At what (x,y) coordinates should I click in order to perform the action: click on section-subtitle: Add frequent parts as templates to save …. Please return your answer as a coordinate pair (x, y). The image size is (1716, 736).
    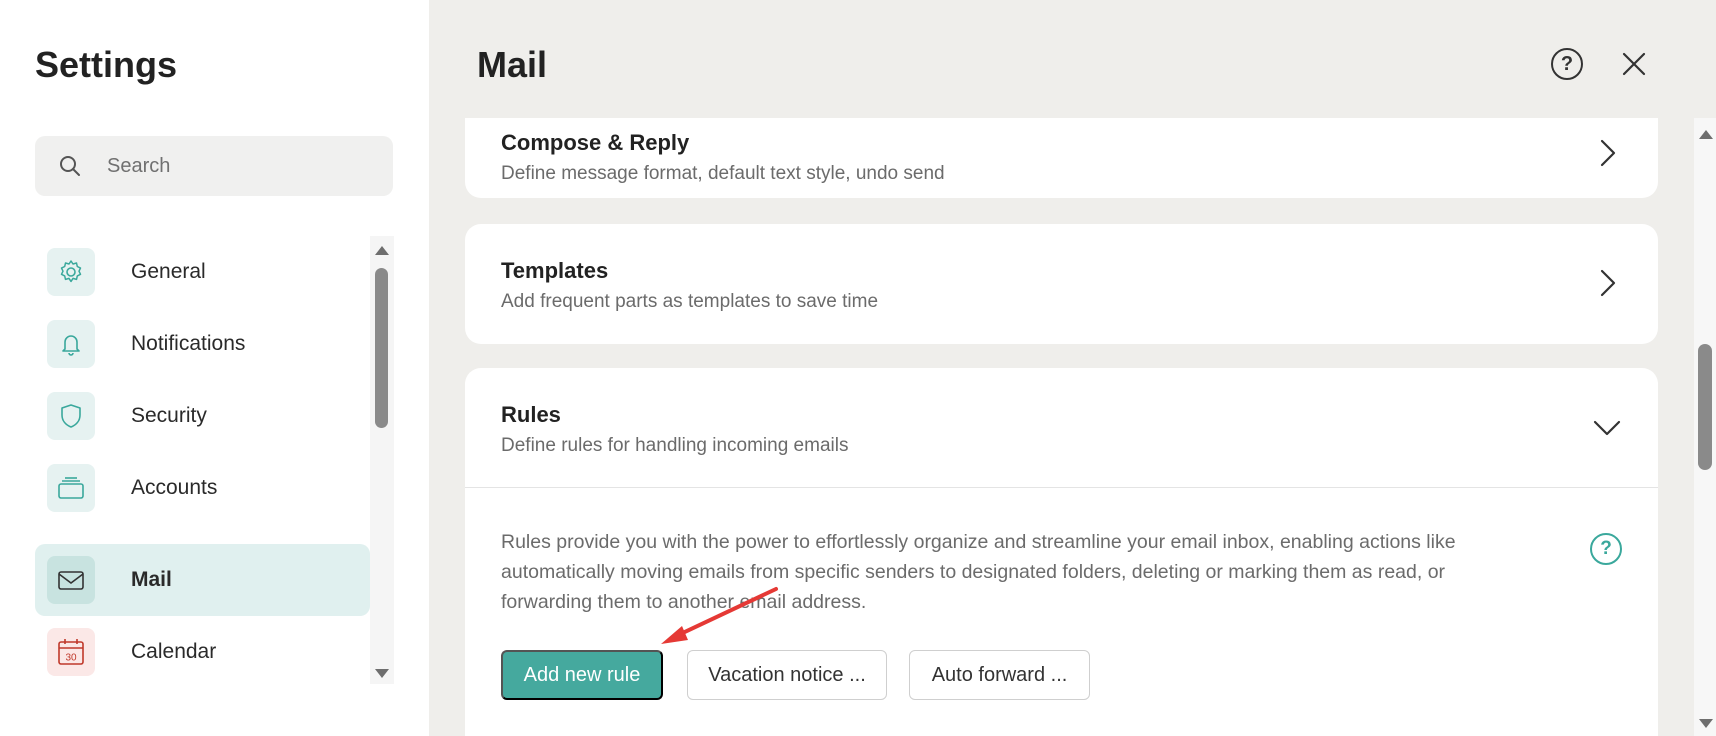
    Looking at the image, I should click on (690, 301).